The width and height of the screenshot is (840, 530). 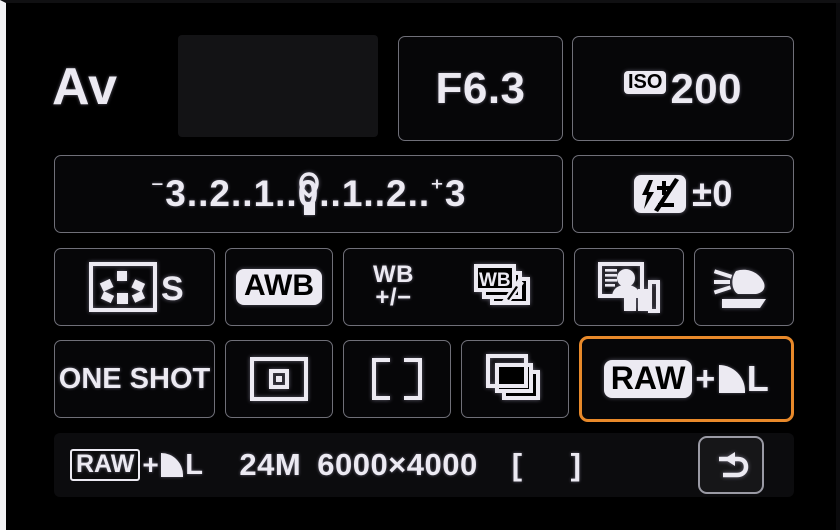 I want to click on status-fine-quality-glyph, so click(x=172, y=465).